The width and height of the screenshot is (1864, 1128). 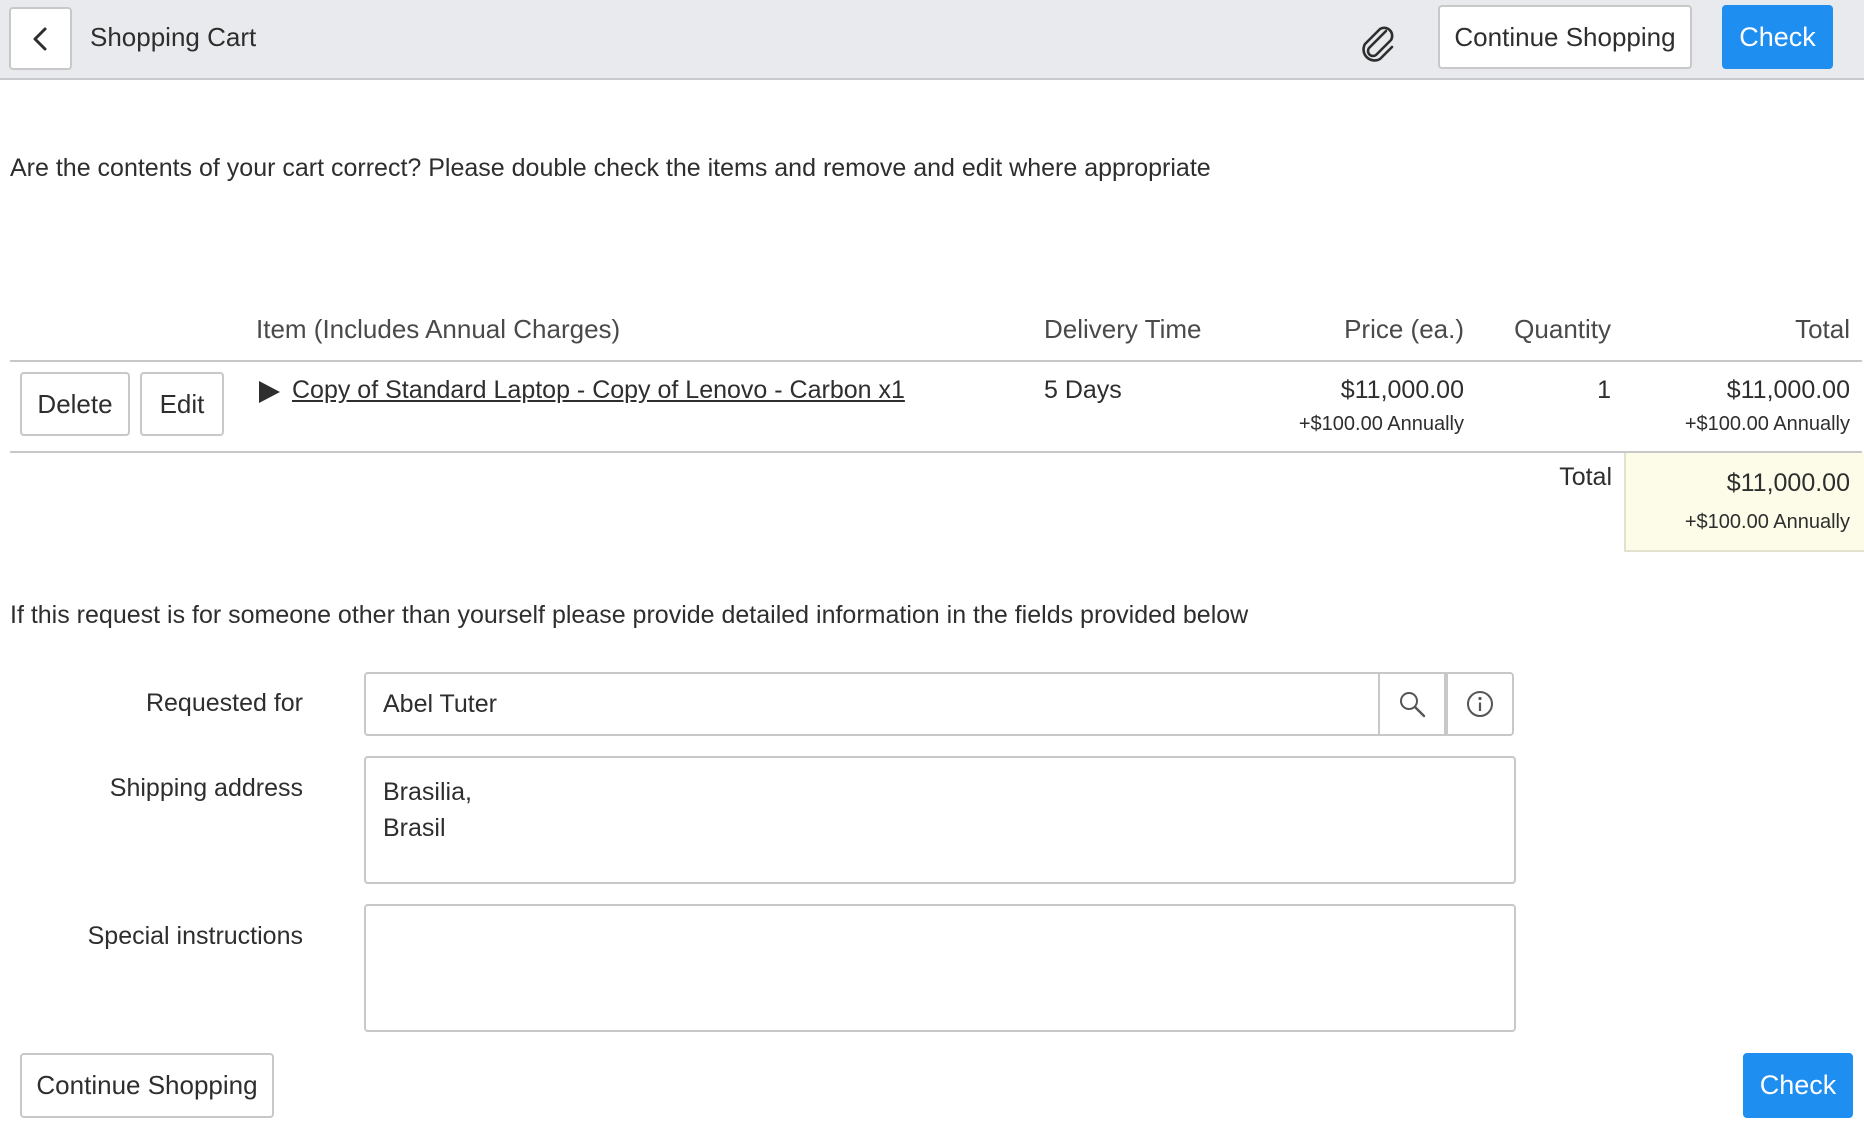 What do you see at coordinates (1123, 329) in the screenshot?
I see `column-header-delivery: Delivery Time` at bounding box center [1123, 329].